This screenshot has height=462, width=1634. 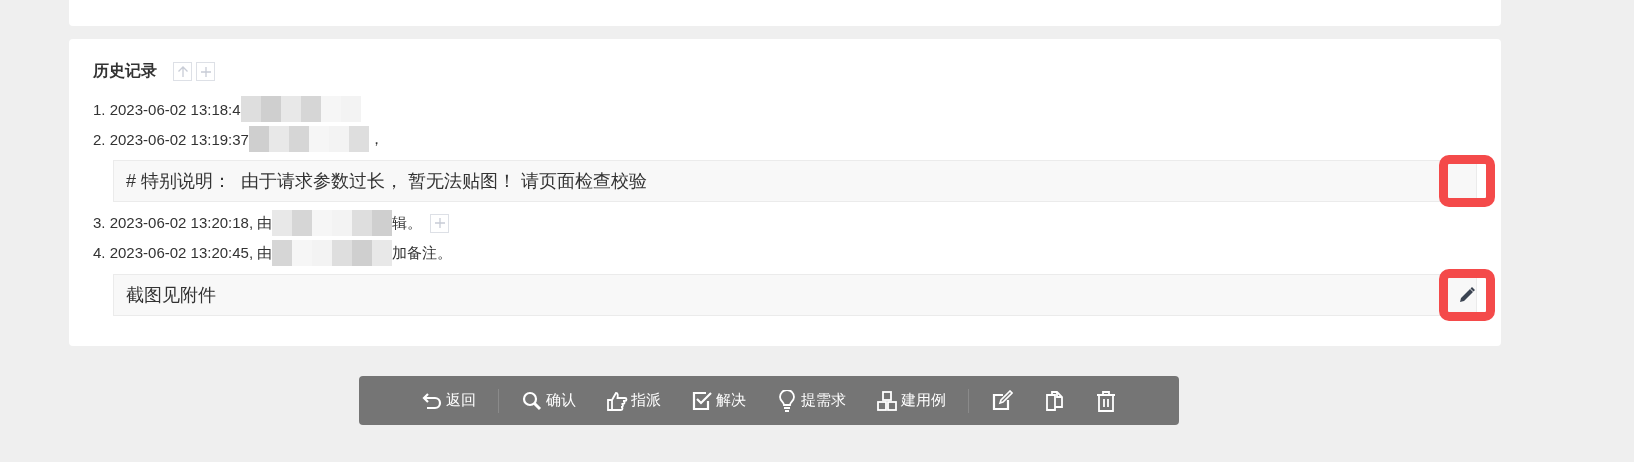 What do you see at coordinates (183, 223) in the screenshot?
I see `history-entry-text: 3. 2023-06-02 13:20:18, 由` at bounding box center [183, 223].